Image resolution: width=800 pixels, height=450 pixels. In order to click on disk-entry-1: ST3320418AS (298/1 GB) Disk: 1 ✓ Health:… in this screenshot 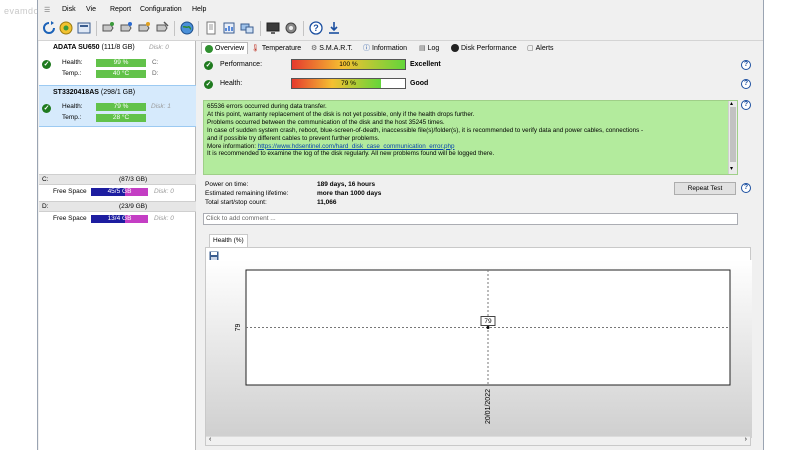, I will do `click(117, 106)`.